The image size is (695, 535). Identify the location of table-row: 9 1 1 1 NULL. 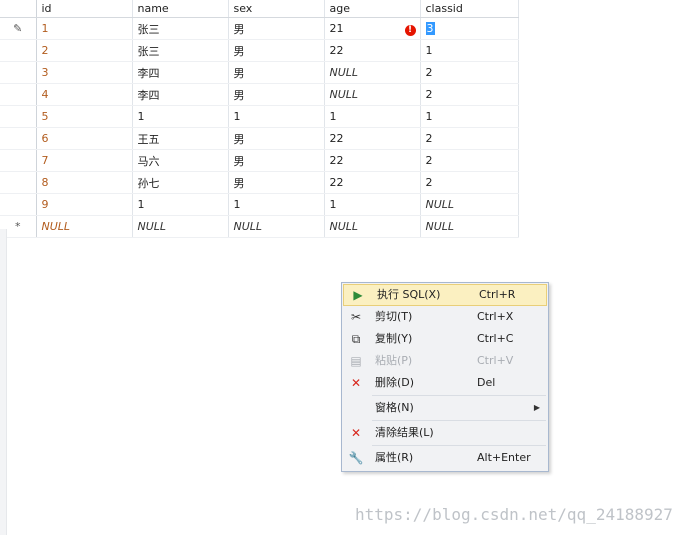
(259, 204).